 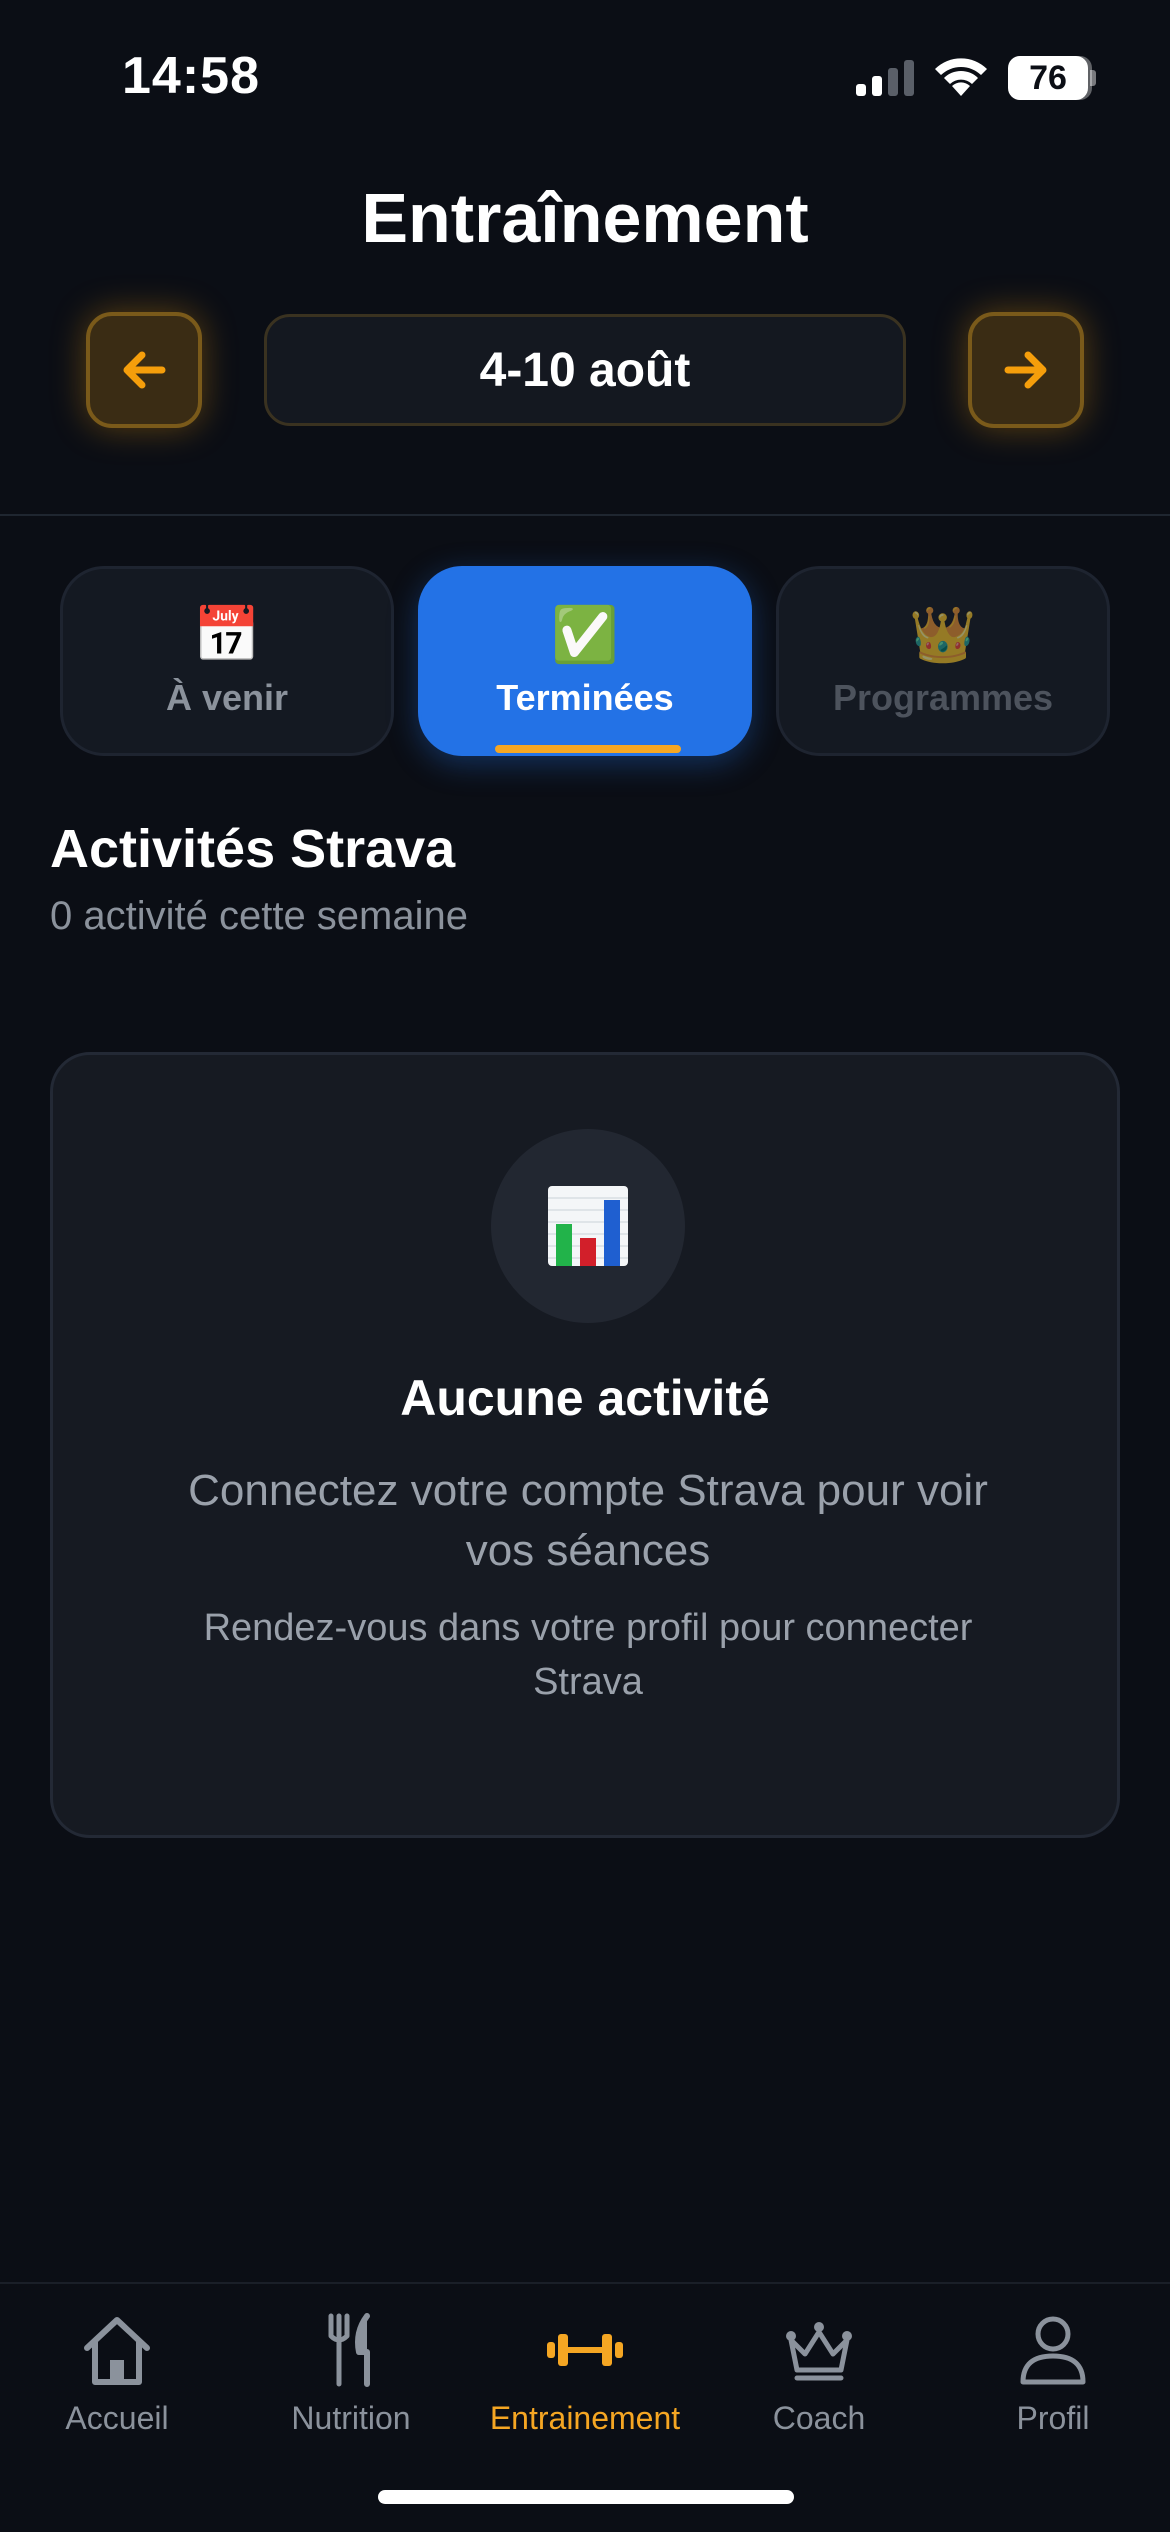 I want to click on empty-state-title: Aucune activité, so click(x=585, y=1398).